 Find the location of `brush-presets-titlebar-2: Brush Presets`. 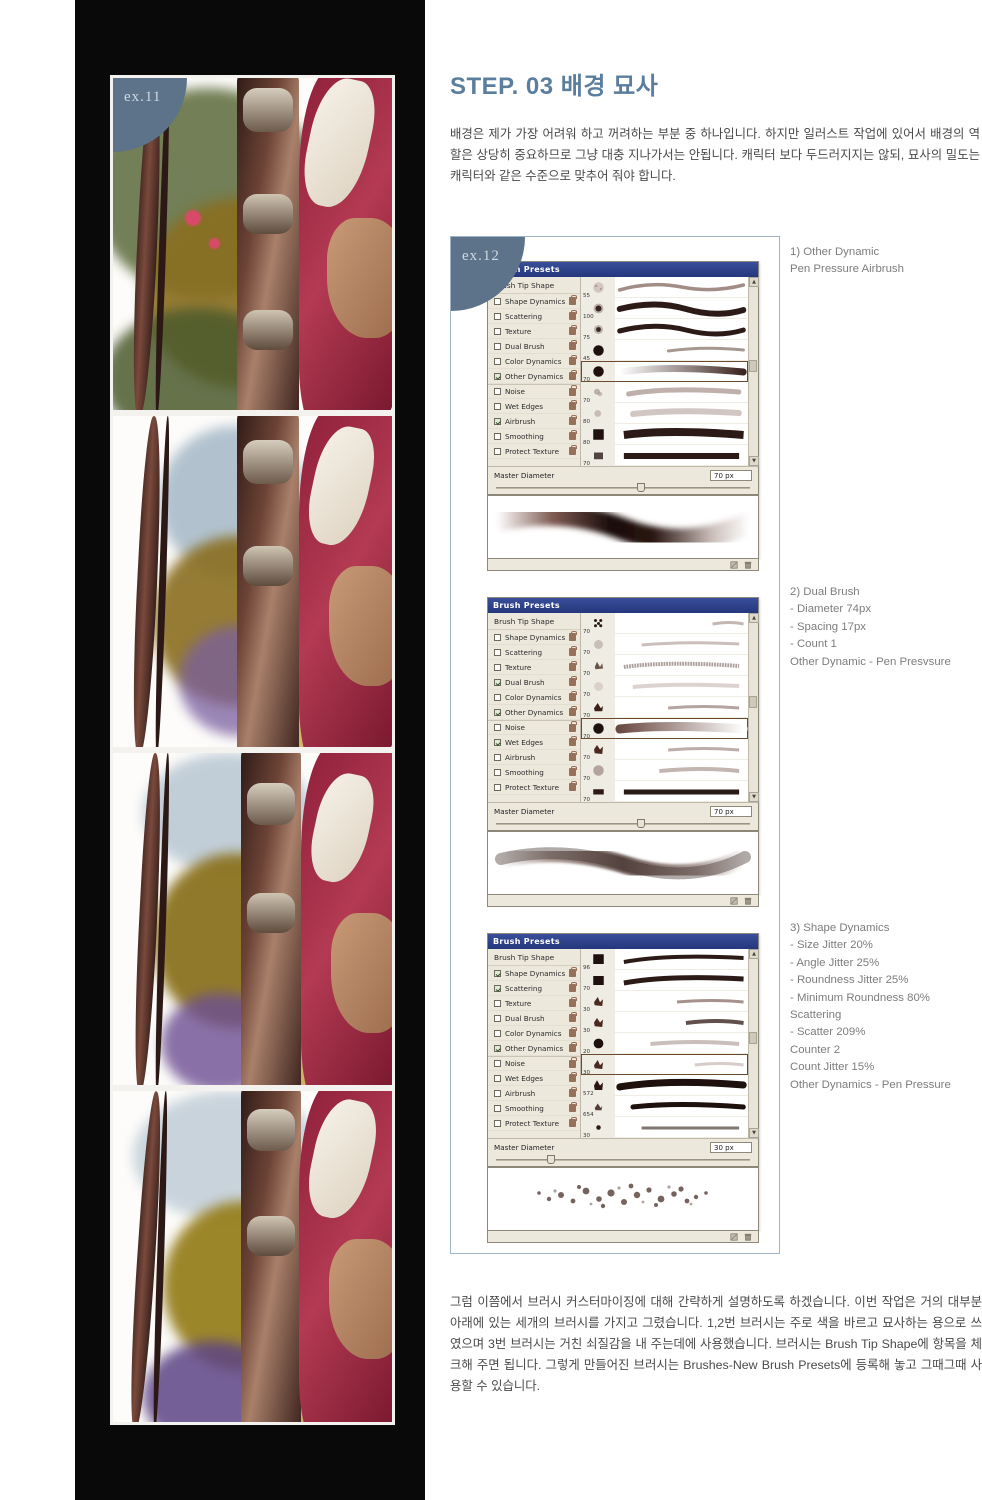

brush-presets-titlebar-2: Brush Presets is located at coordinates (623, 605).